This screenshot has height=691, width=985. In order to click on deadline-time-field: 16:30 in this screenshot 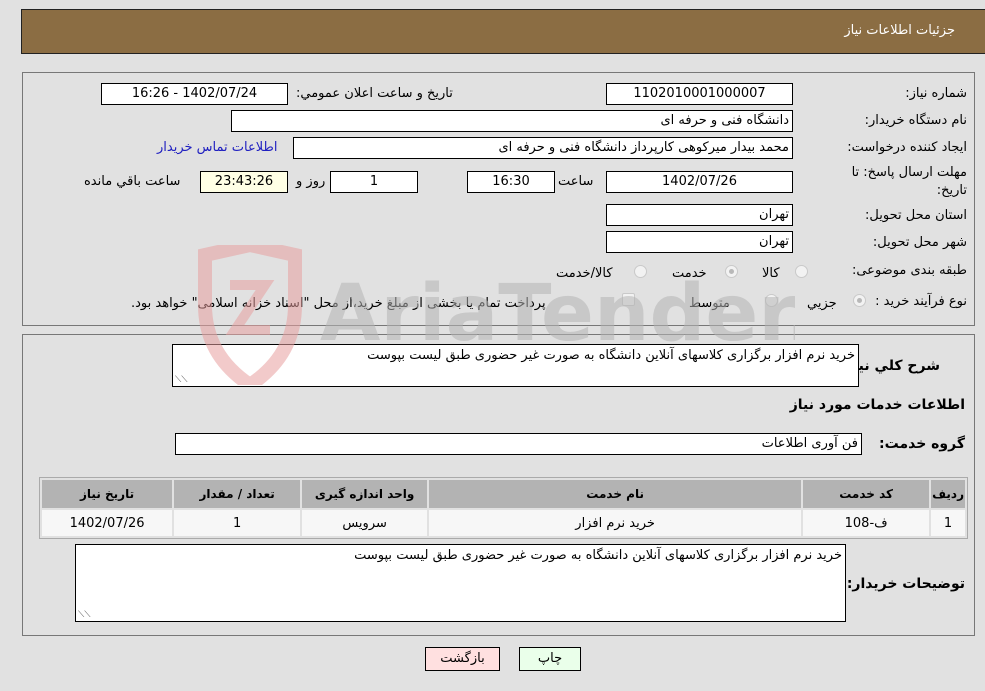, I will do `click(511, 182)`.